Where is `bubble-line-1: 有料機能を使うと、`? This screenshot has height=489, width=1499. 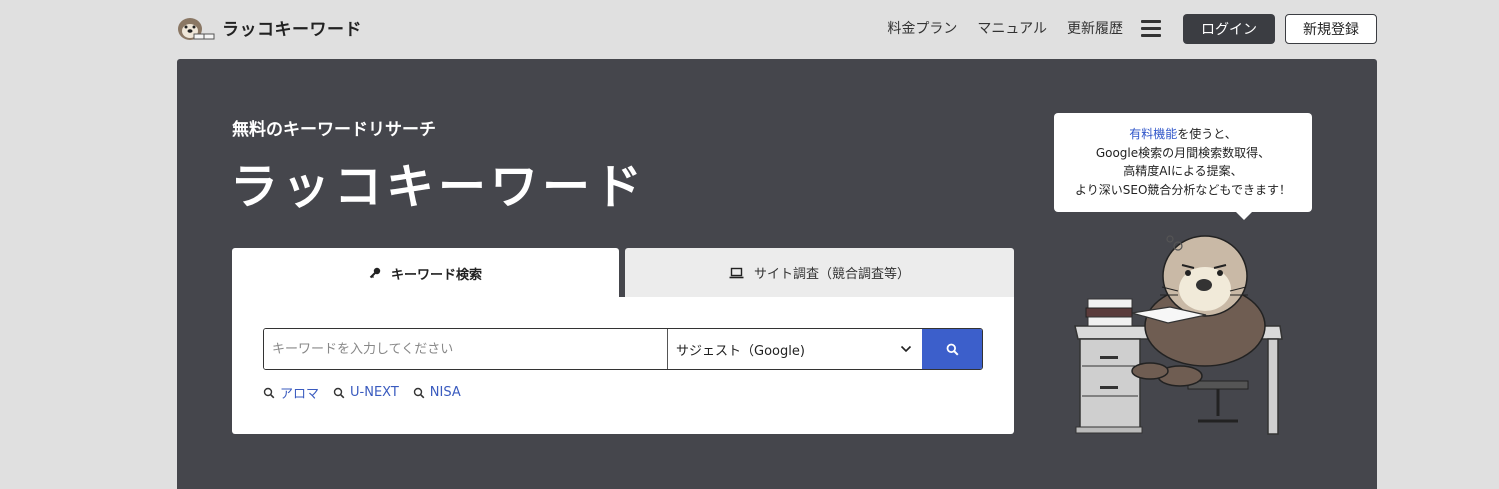
bubble-line-1: 有料機能を使うと、 is located at coordinates (1183, 134).